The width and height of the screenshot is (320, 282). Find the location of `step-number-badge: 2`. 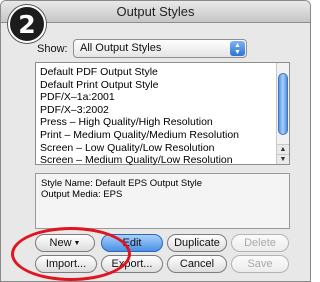

step-number-badge: 2 is located at coordinates (27, 24).